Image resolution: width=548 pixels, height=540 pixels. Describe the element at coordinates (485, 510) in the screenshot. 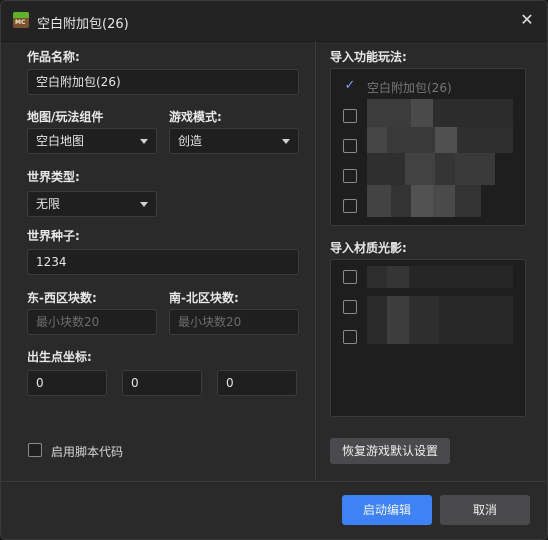

I see `cancel-button: 取消` at that location.